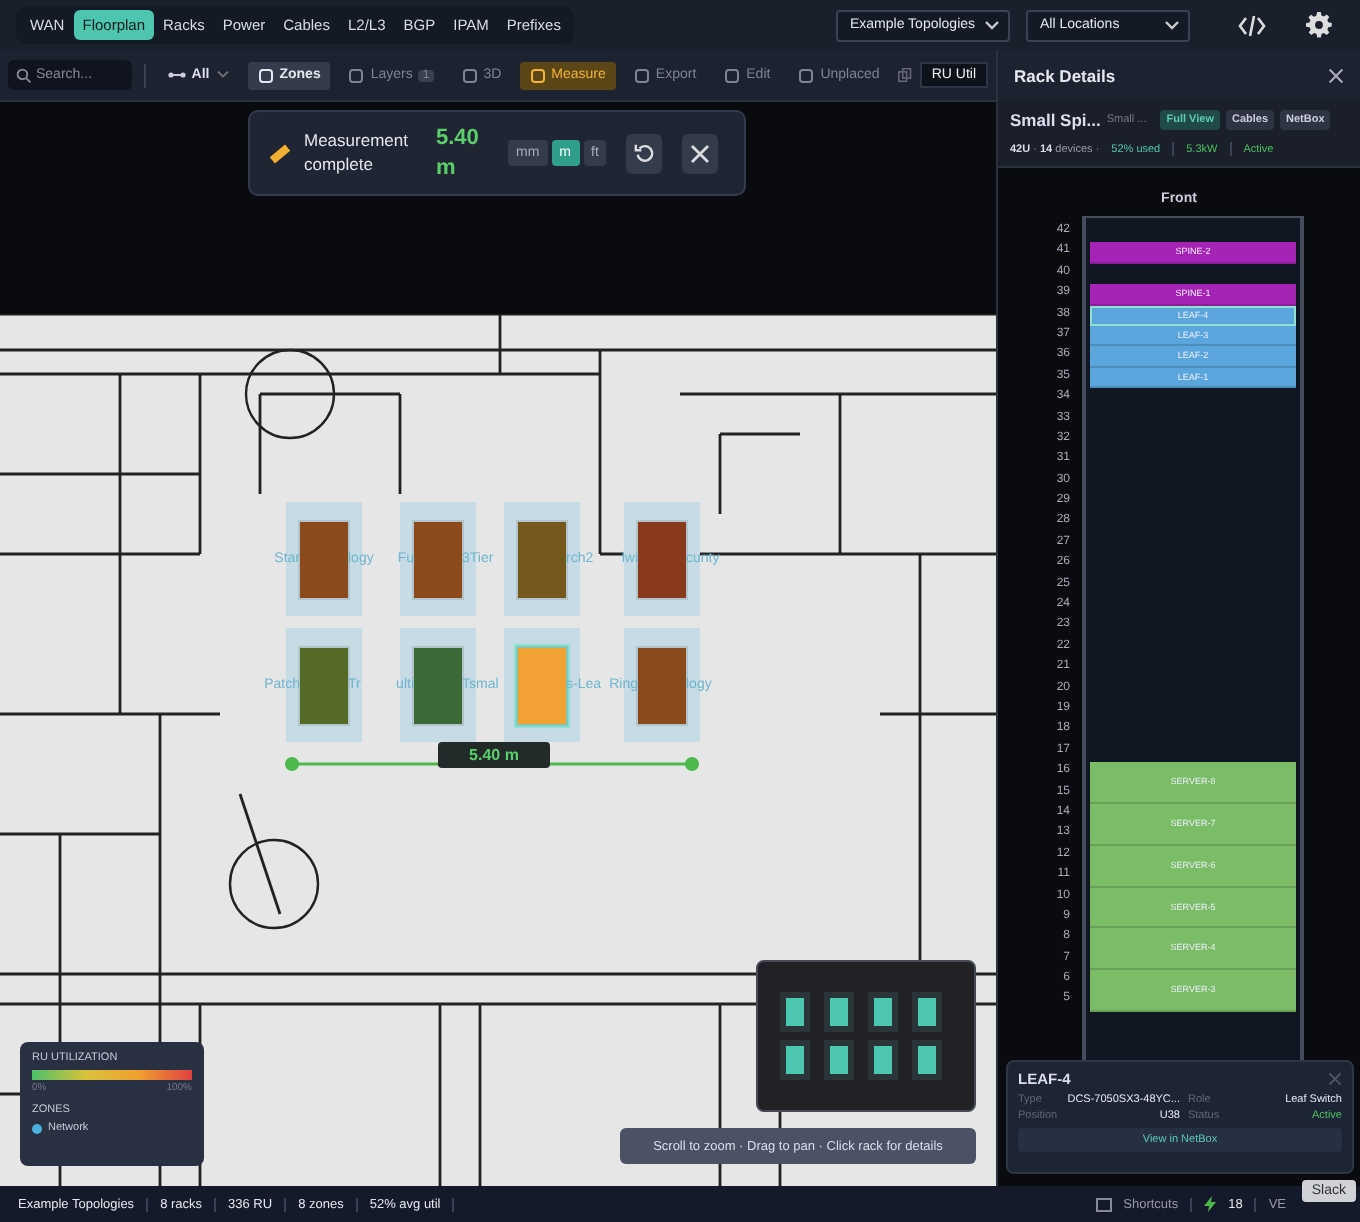 The image size is (1360, 1222). What do you see at coordinates (1103, 1204) in the screenshot?
I see `keyboard-icon` at bounding box center [1103, 1204].